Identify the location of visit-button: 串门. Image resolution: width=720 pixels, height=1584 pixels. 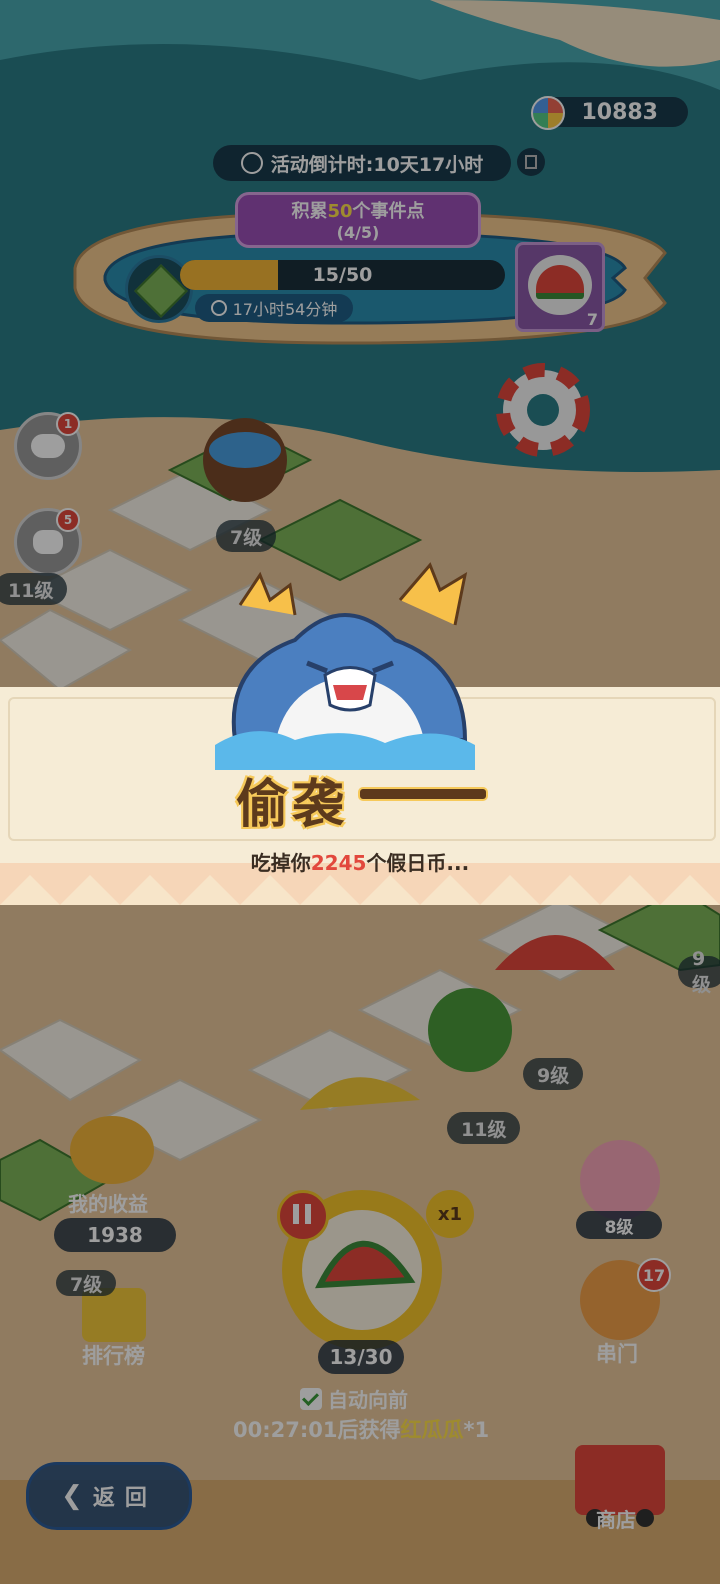
(617, 1353).